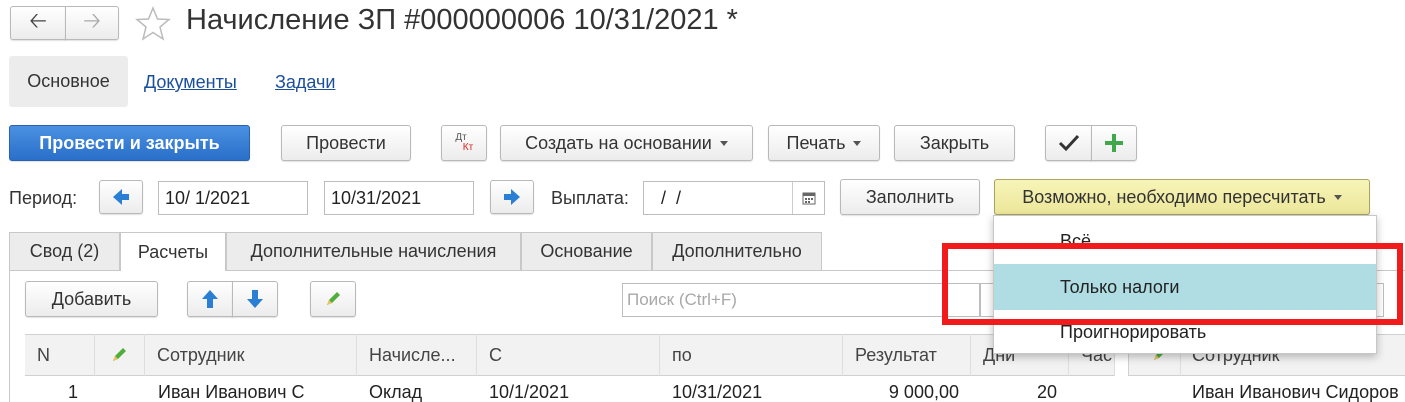  I want to click on cell-from: 10/1/2021, so click(529, 392).